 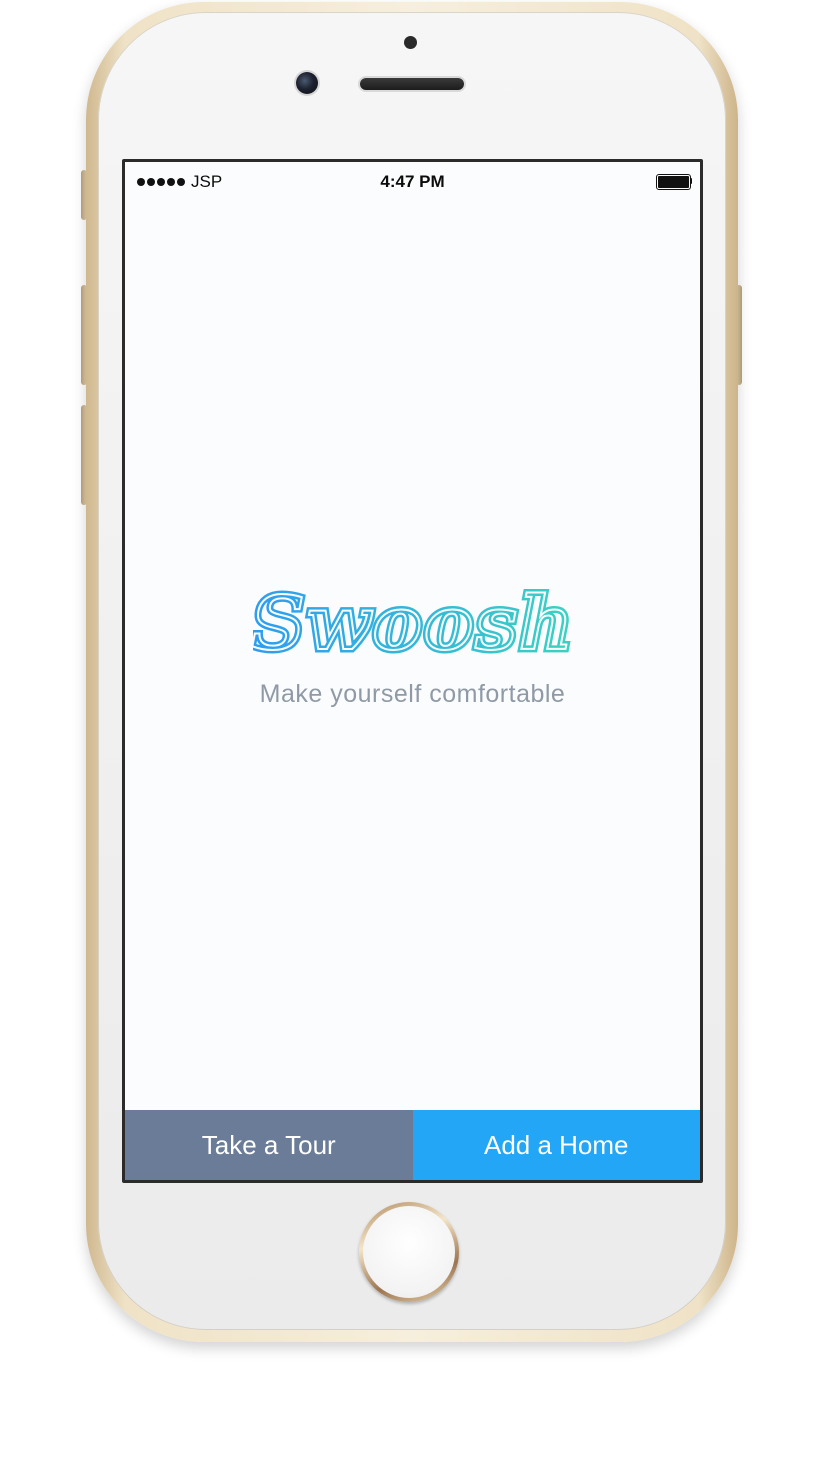 I want to click on swoosh-logo: Swoosh Swoosh, so click(x=413, y=624).